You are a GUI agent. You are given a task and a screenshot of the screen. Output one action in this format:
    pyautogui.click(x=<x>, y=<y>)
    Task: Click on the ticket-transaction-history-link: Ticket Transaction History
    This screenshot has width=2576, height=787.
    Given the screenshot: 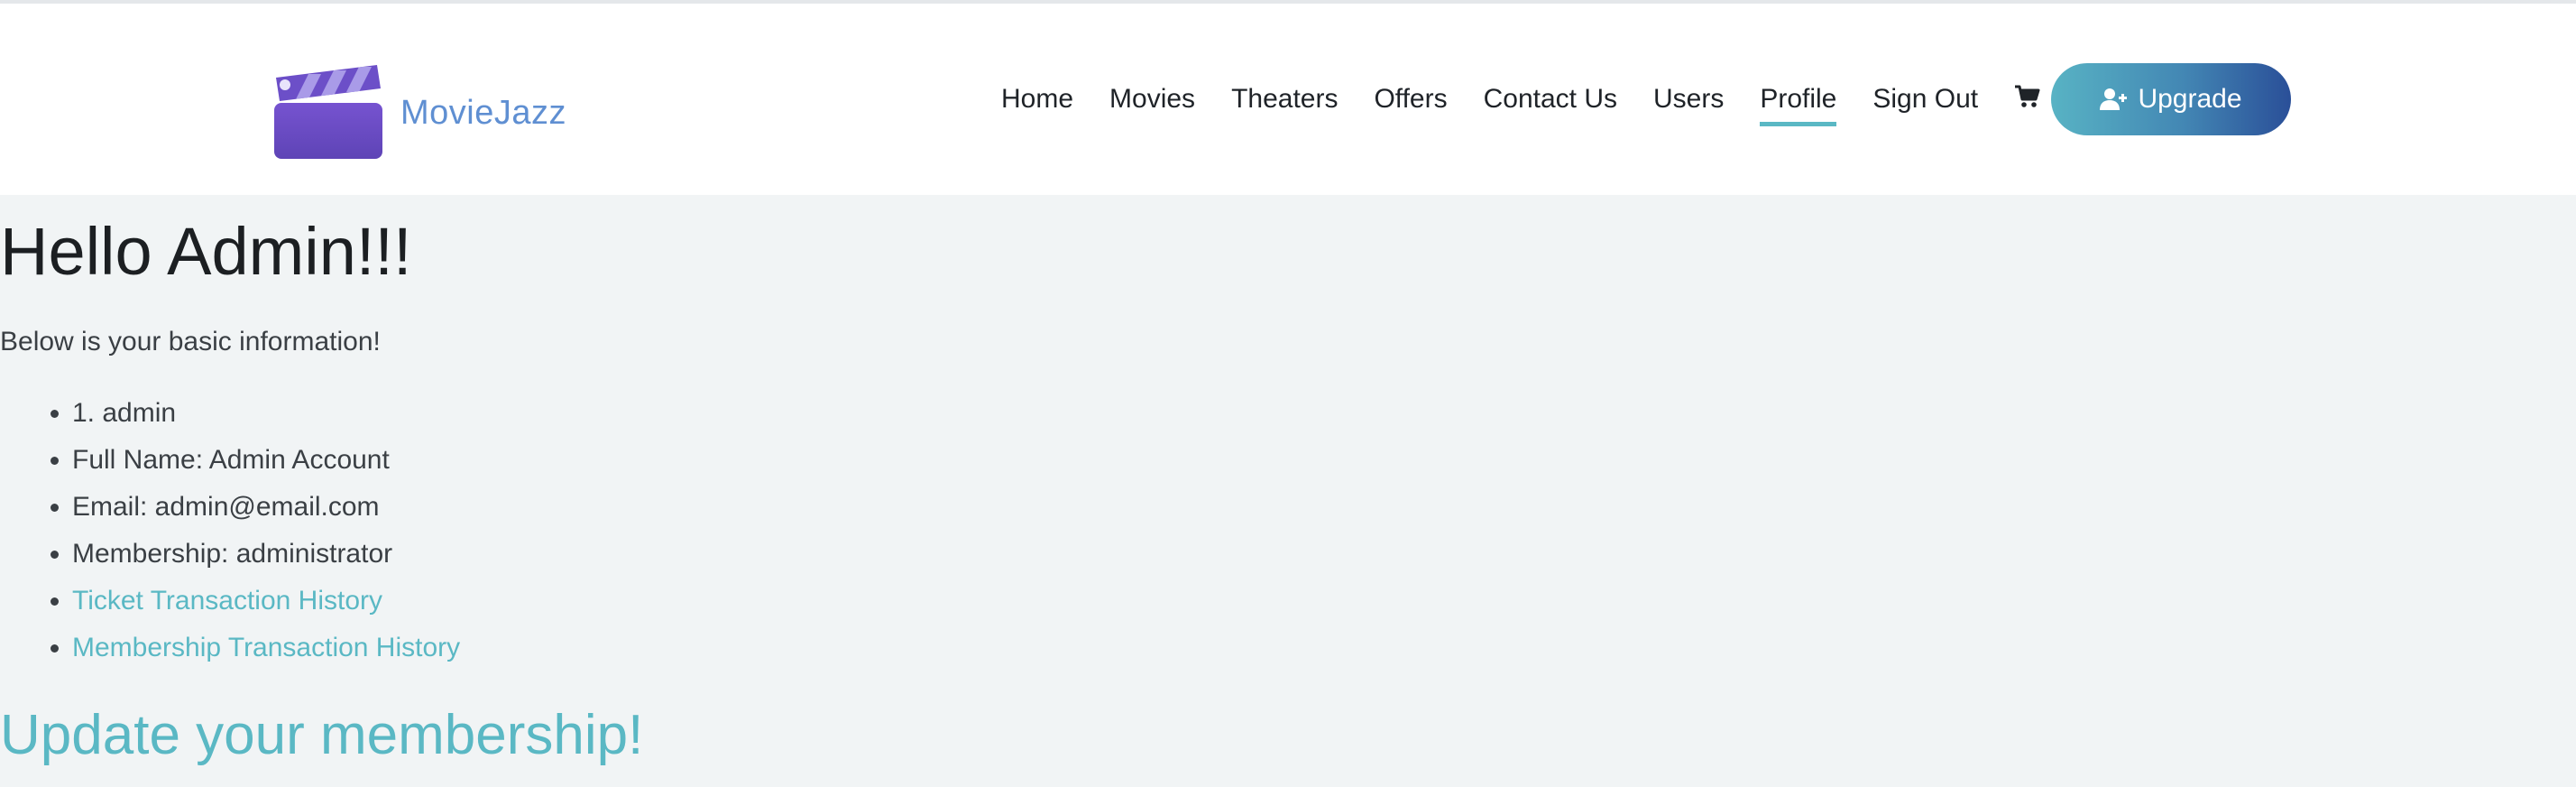 What is the action you would take?
    pyautogui.click(x=227, y=601)
    